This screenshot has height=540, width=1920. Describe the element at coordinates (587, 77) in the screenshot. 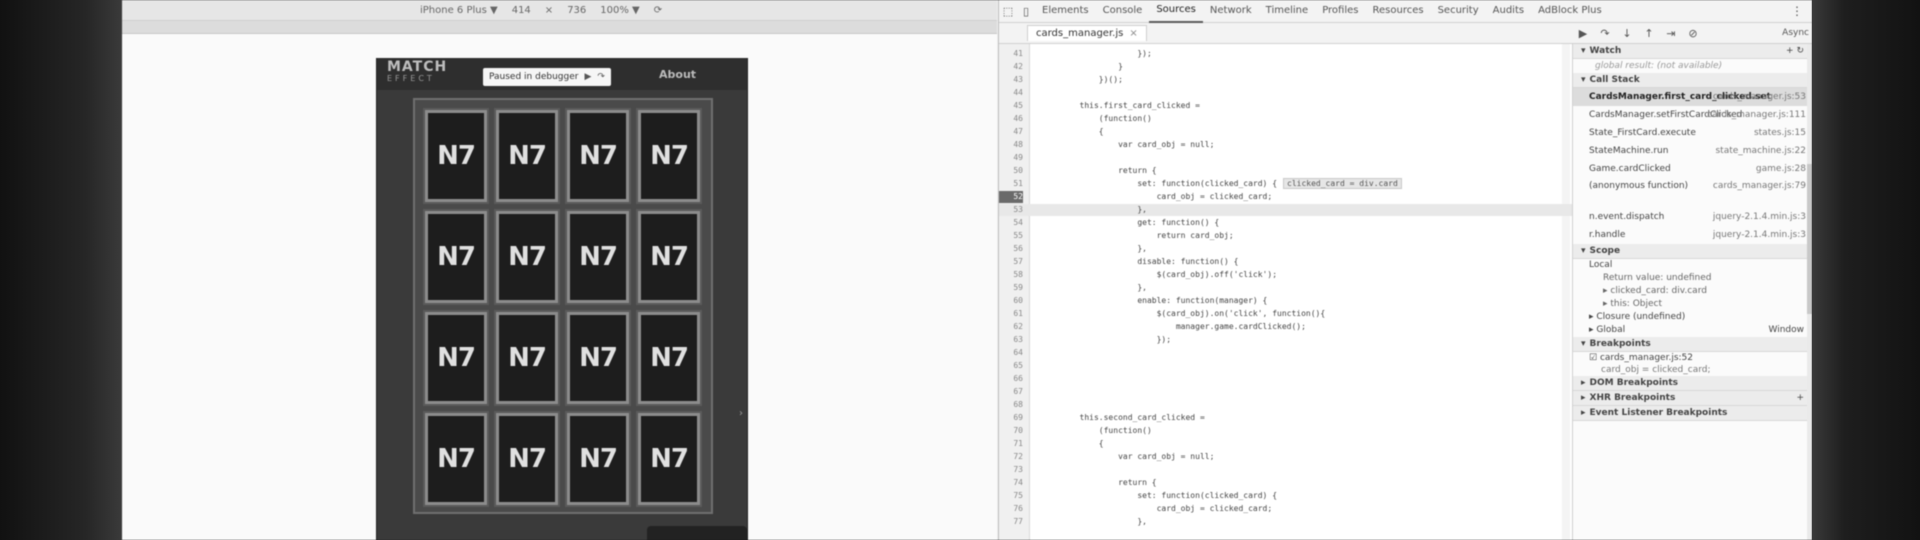

I see `resume-button: ▶` at that location.